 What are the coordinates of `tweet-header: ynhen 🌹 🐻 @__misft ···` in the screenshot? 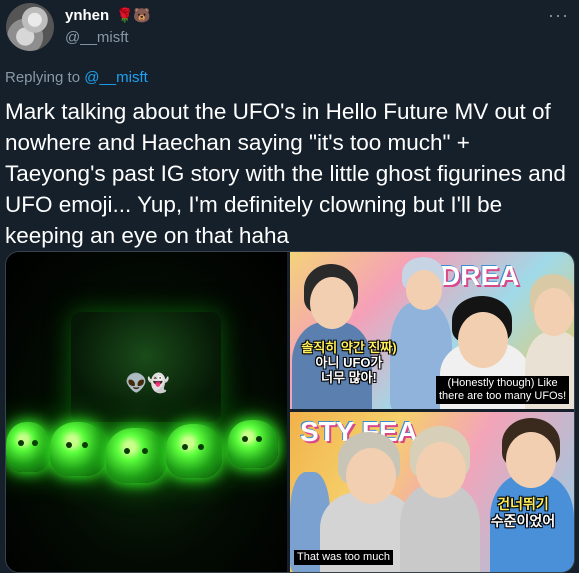 It's located at (289, 30).